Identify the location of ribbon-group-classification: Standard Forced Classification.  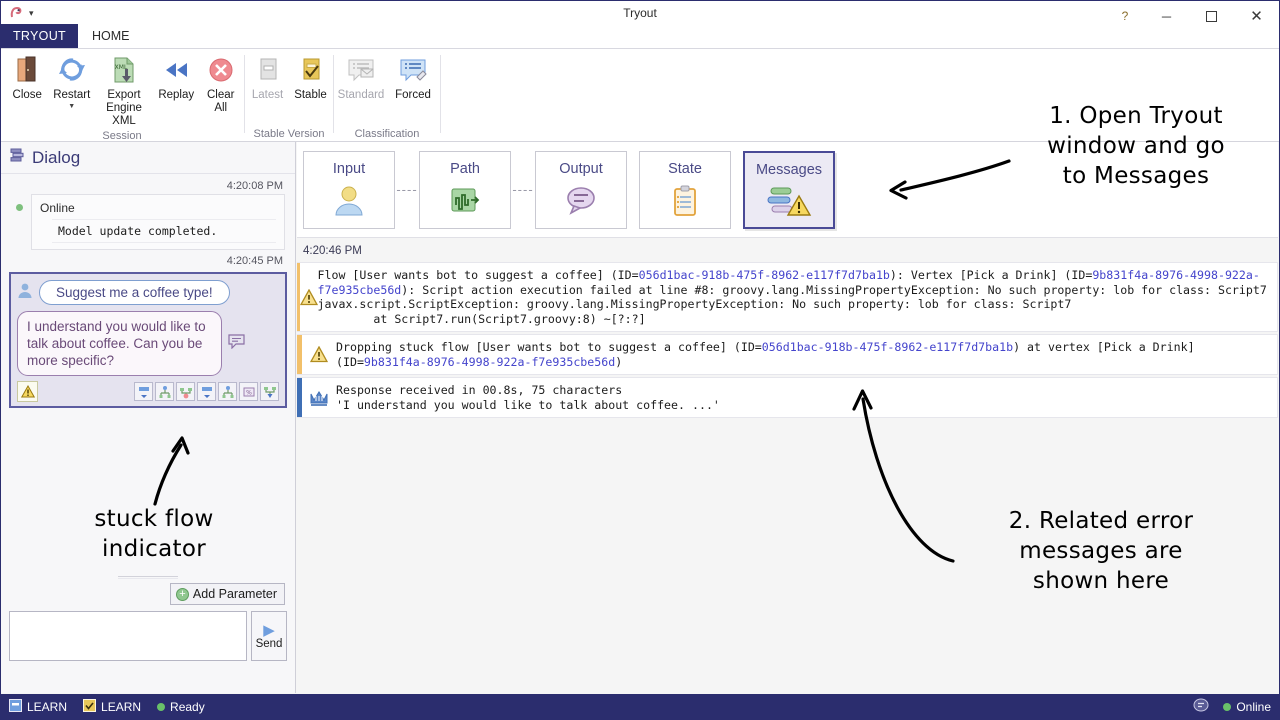
(387, 95).